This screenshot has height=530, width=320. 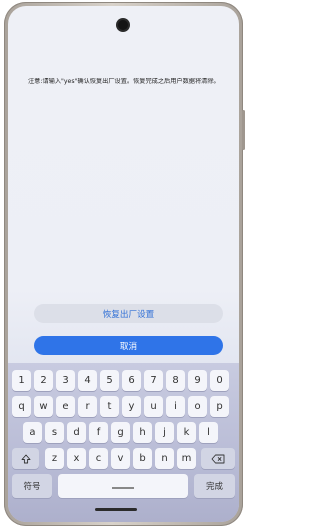 What do you see at coordinates (76, 458) in the screenshot?
I see `key-x: x` at bounding box center [76, 458].